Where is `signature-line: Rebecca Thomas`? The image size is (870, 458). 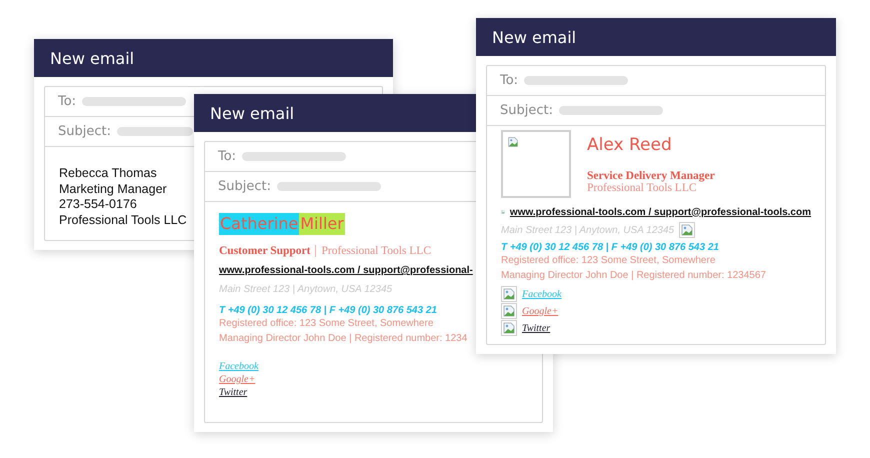
signature-line: Rebecca Thomas is located at coordinates (108, 174).